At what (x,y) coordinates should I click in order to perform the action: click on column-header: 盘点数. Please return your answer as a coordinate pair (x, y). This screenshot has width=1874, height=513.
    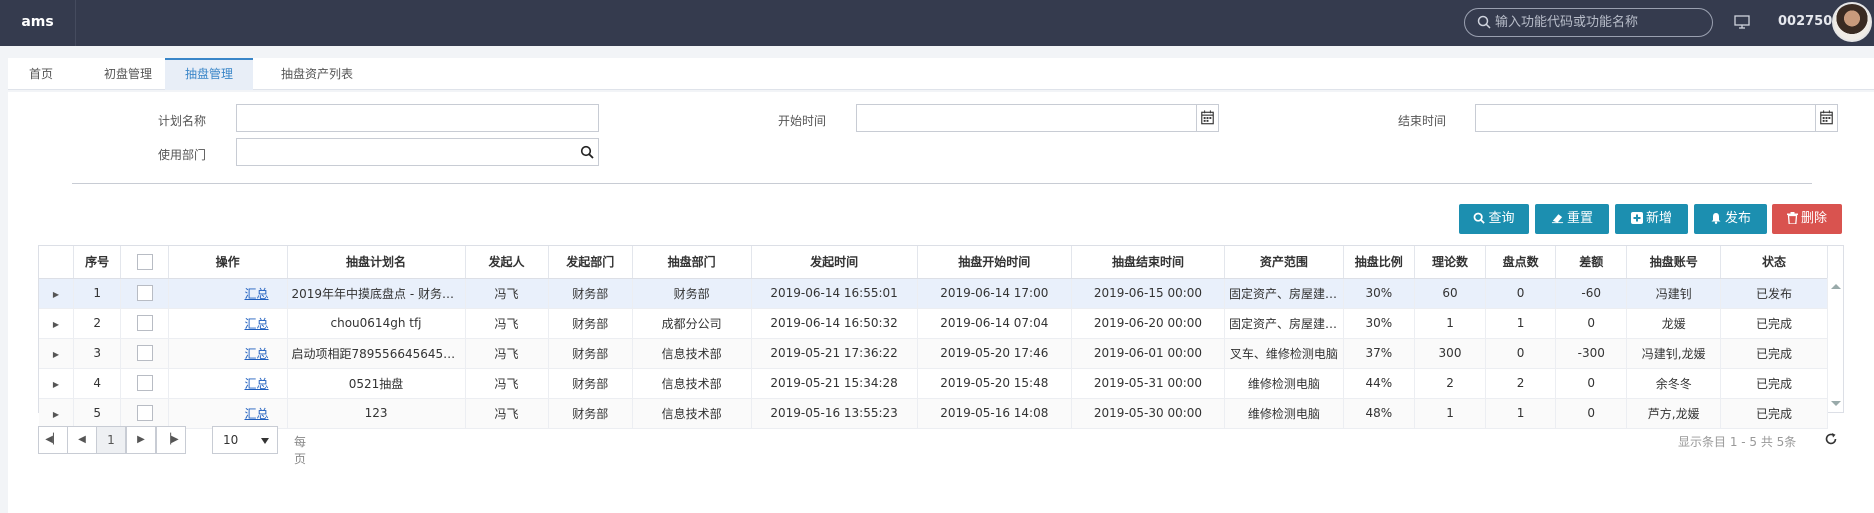
    Looking at the image, I should click on (1521, 262).